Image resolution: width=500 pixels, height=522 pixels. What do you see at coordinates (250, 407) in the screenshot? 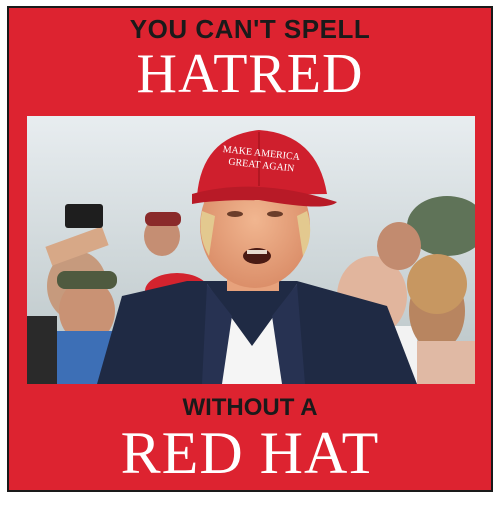
I see `middle-caption: WITHOUT A` at bounding box center [250, 407].